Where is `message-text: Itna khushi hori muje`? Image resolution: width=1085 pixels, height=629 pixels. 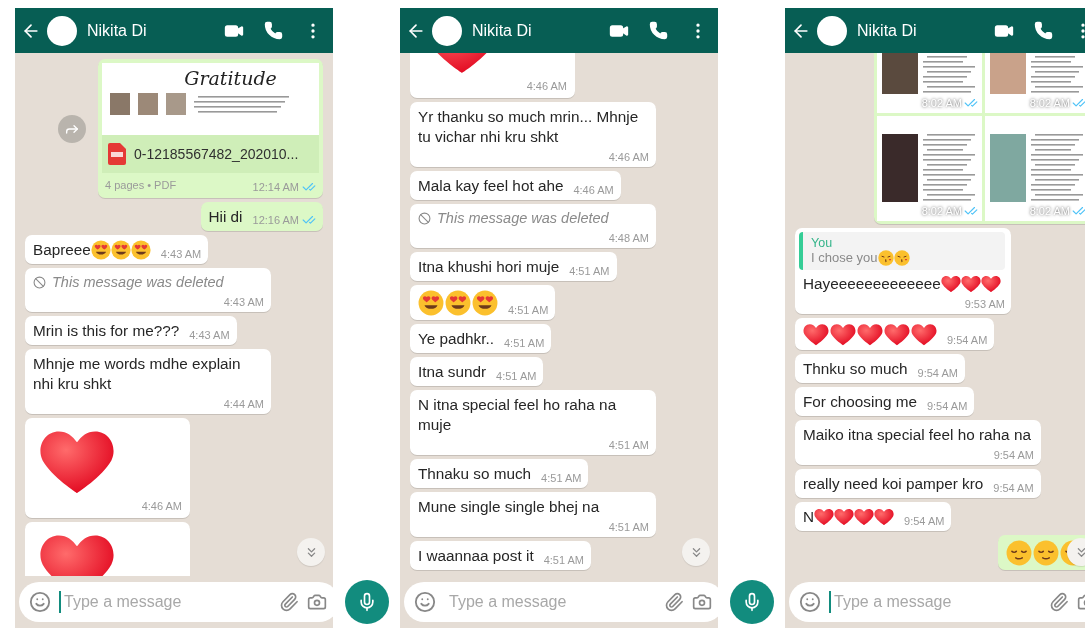
message-text: Itna khushi hori muje is located at coordinates (489, 267).